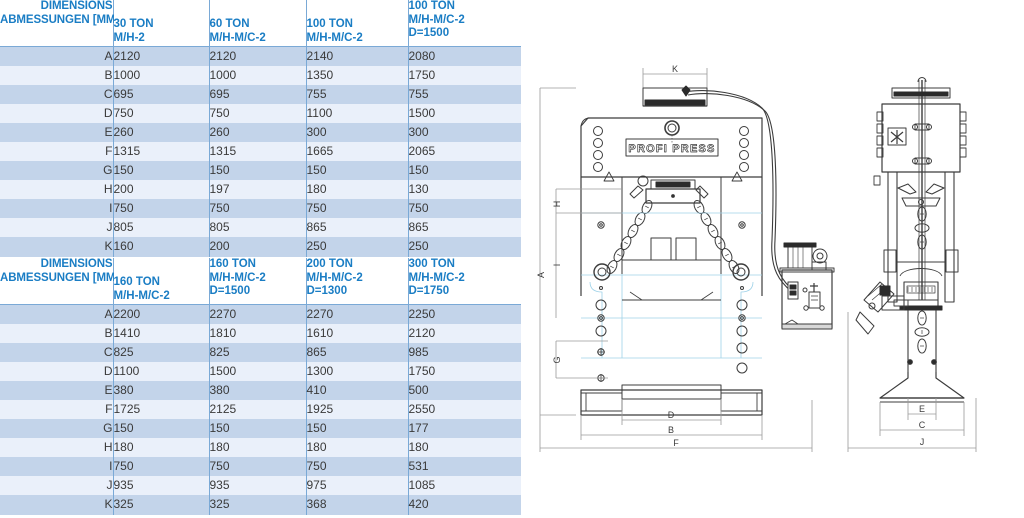 This screenshot has width=1024, height=518. I want to click on cell-value-col4: 130, so click(464, 190).